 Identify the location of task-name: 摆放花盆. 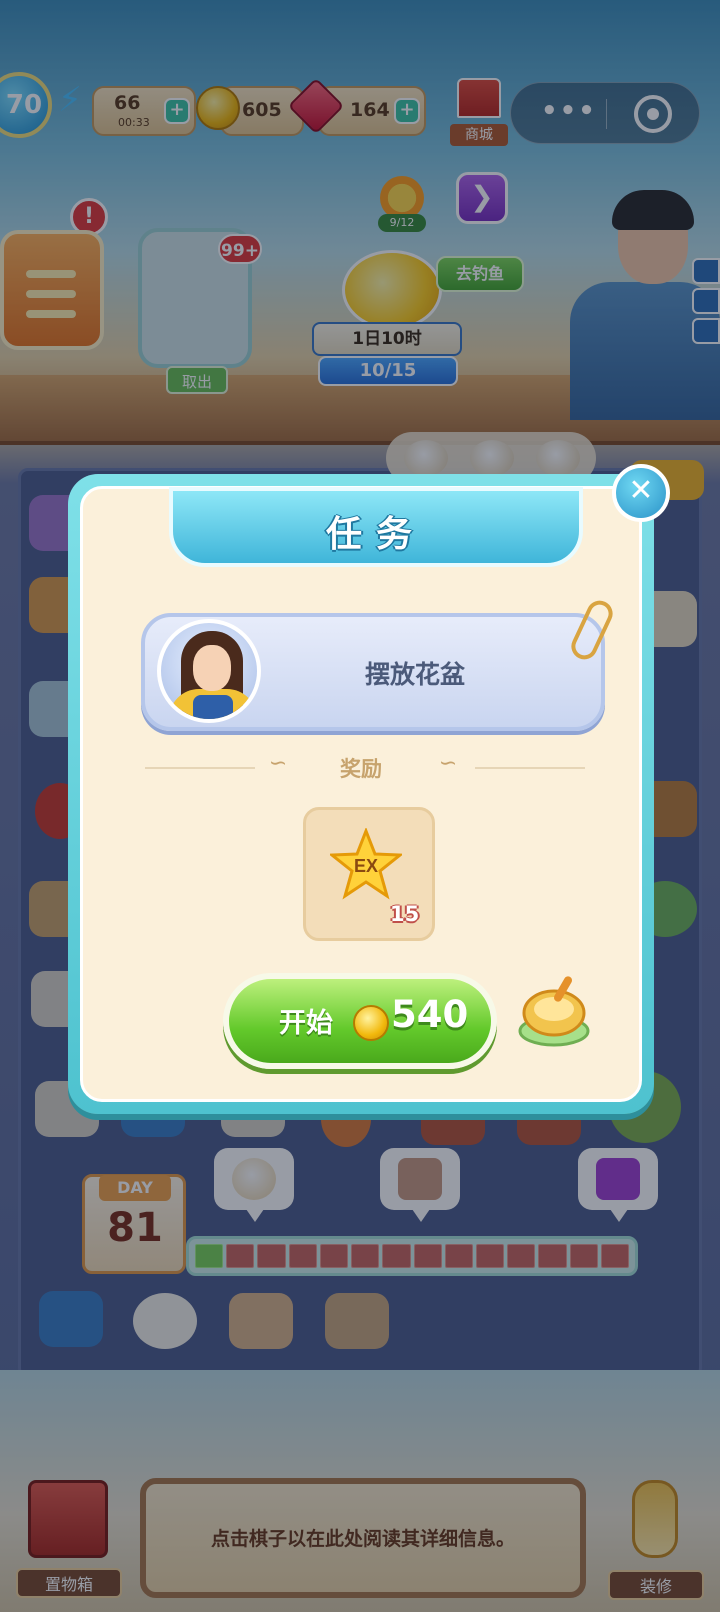
(414, 674).